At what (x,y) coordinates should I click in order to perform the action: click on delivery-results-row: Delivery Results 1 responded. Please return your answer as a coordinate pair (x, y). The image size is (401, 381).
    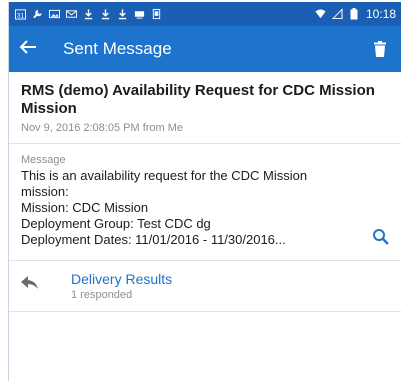
    Looking at the image, I should click on (205, 286).